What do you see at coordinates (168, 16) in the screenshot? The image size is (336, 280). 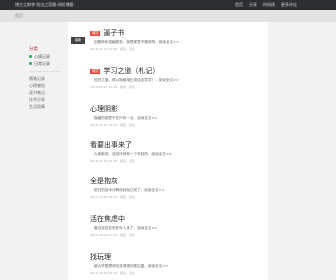 I see `breadcrumb-bar: 首页` at bounding box center [168, 16].